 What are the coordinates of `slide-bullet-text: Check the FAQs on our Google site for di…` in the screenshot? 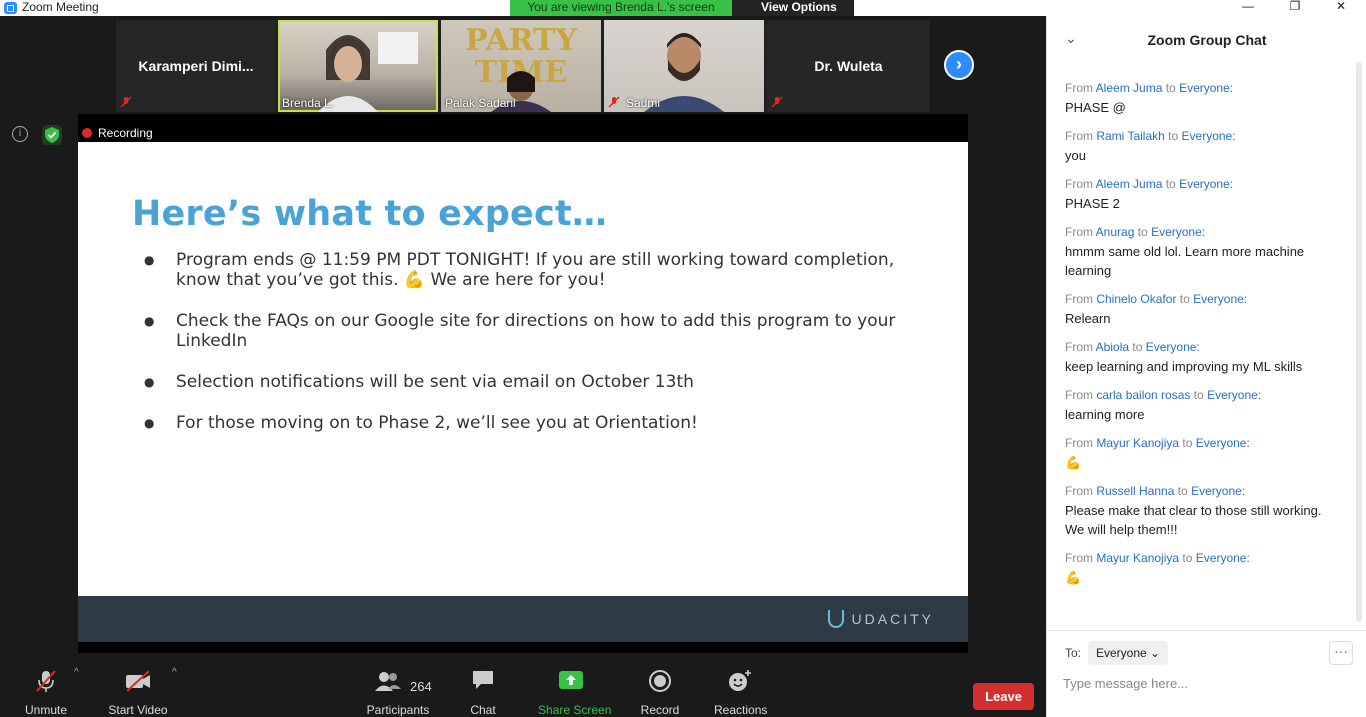 It's located at (536, 331).